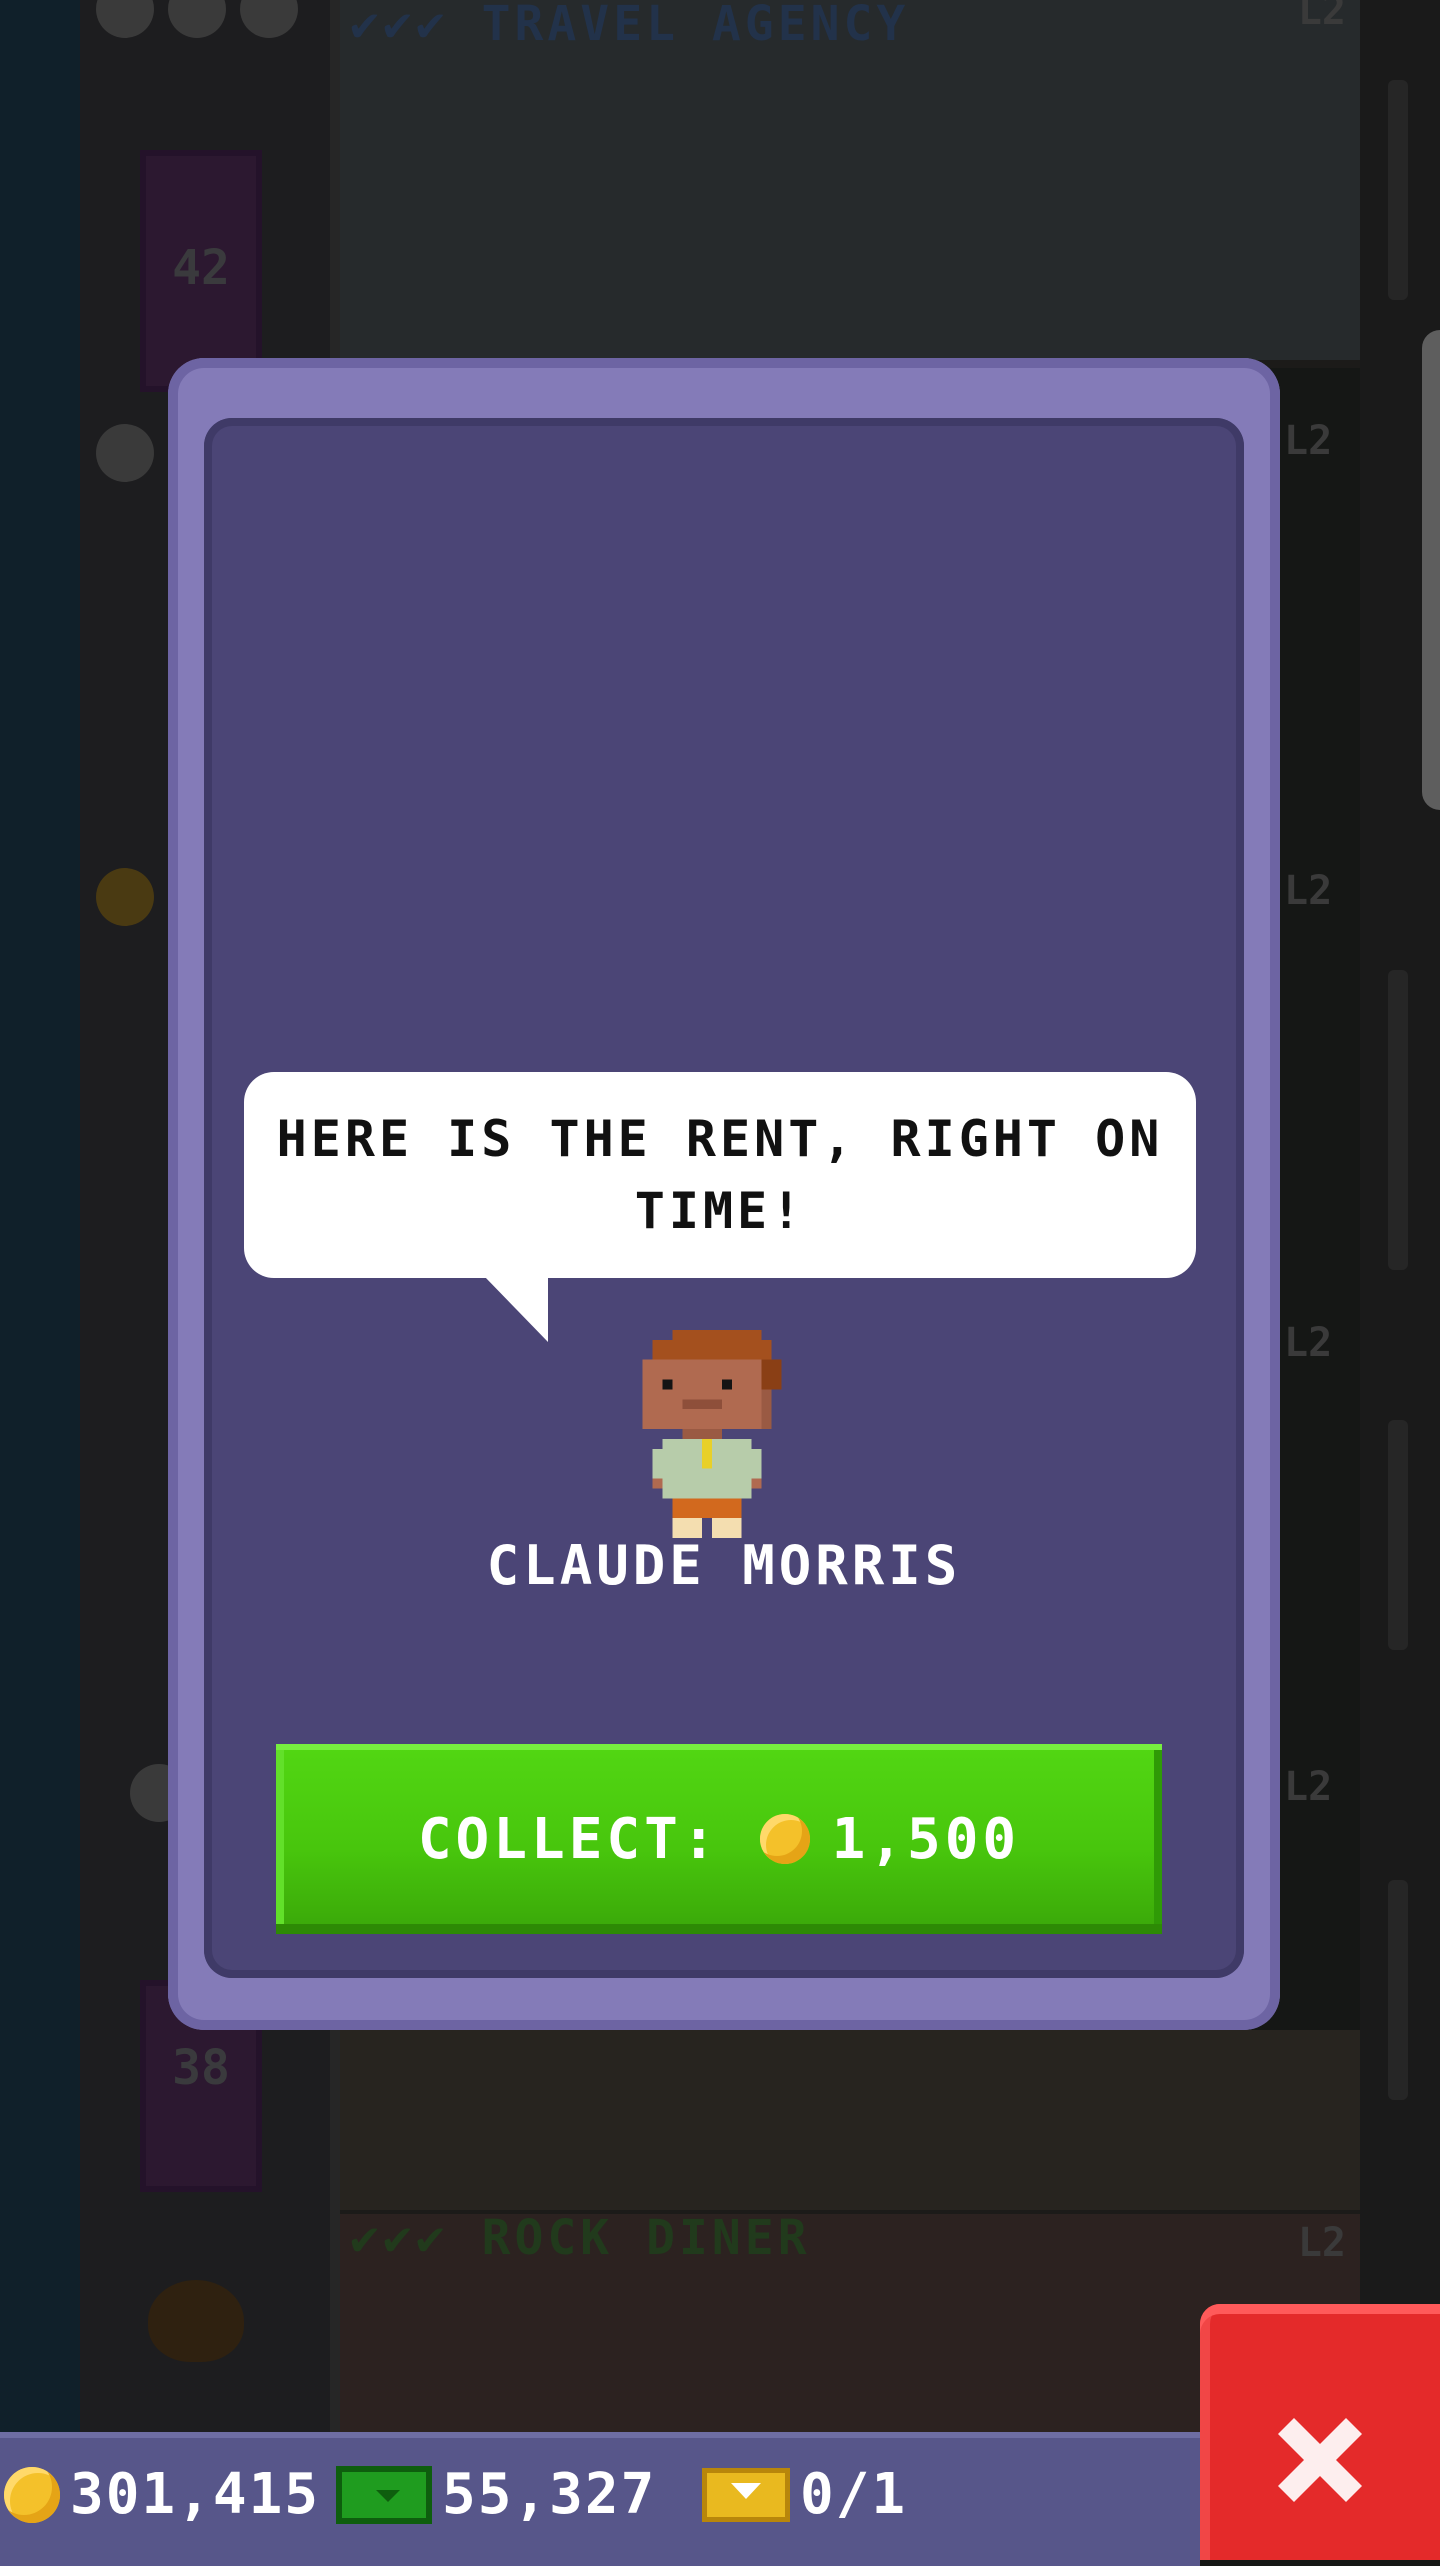 This screenshot has width=1440, height=2566. Describe the element at coordinates (196, 2321) in the screenshot. I see `pumpkin-icon` at that location.